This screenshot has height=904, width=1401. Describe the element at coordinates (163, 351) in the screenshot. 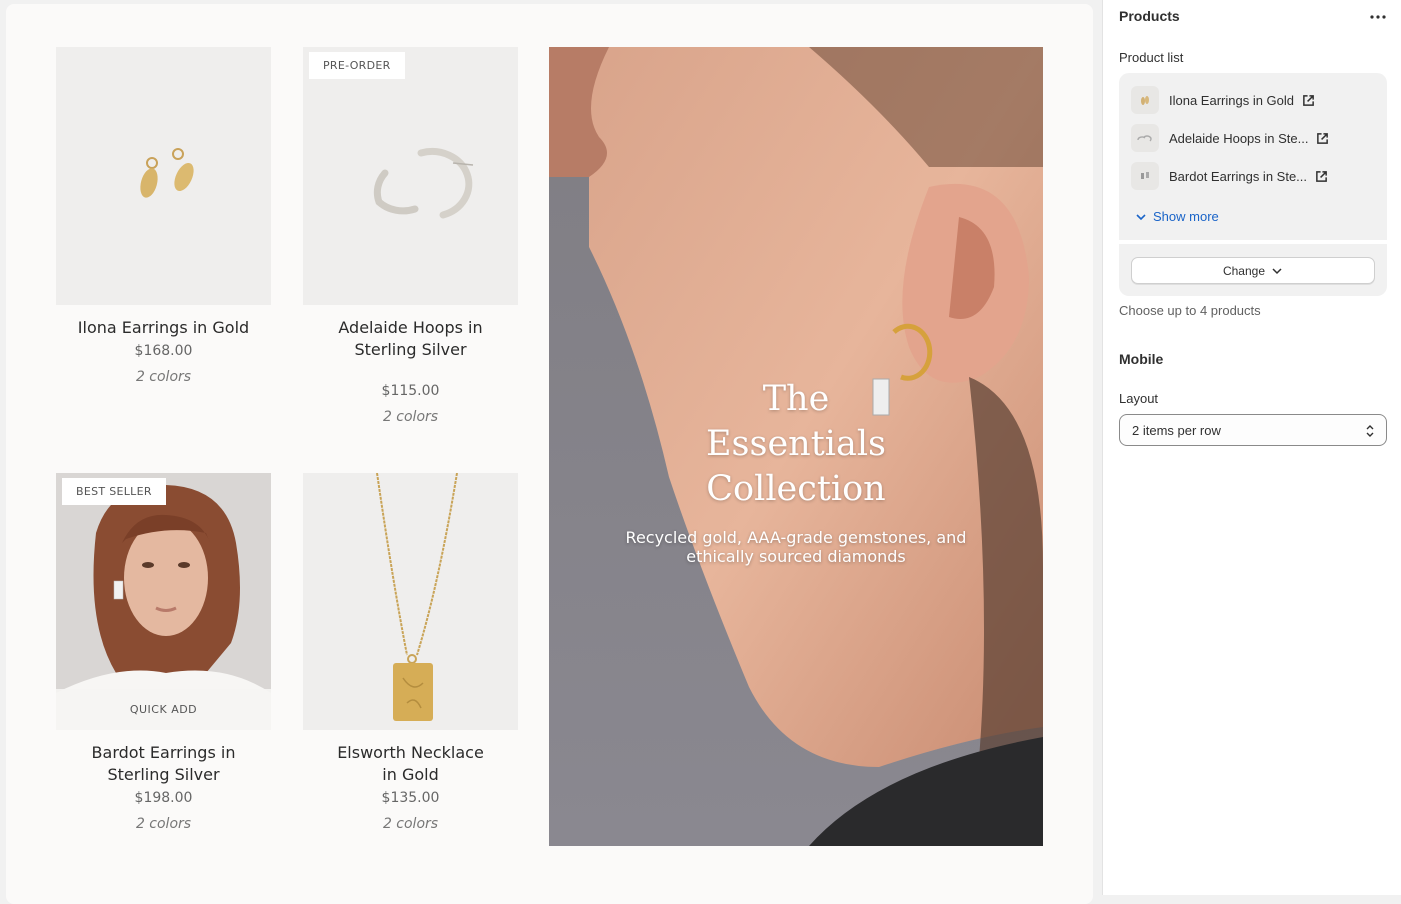

I see `product-price: $168.00` at that location.